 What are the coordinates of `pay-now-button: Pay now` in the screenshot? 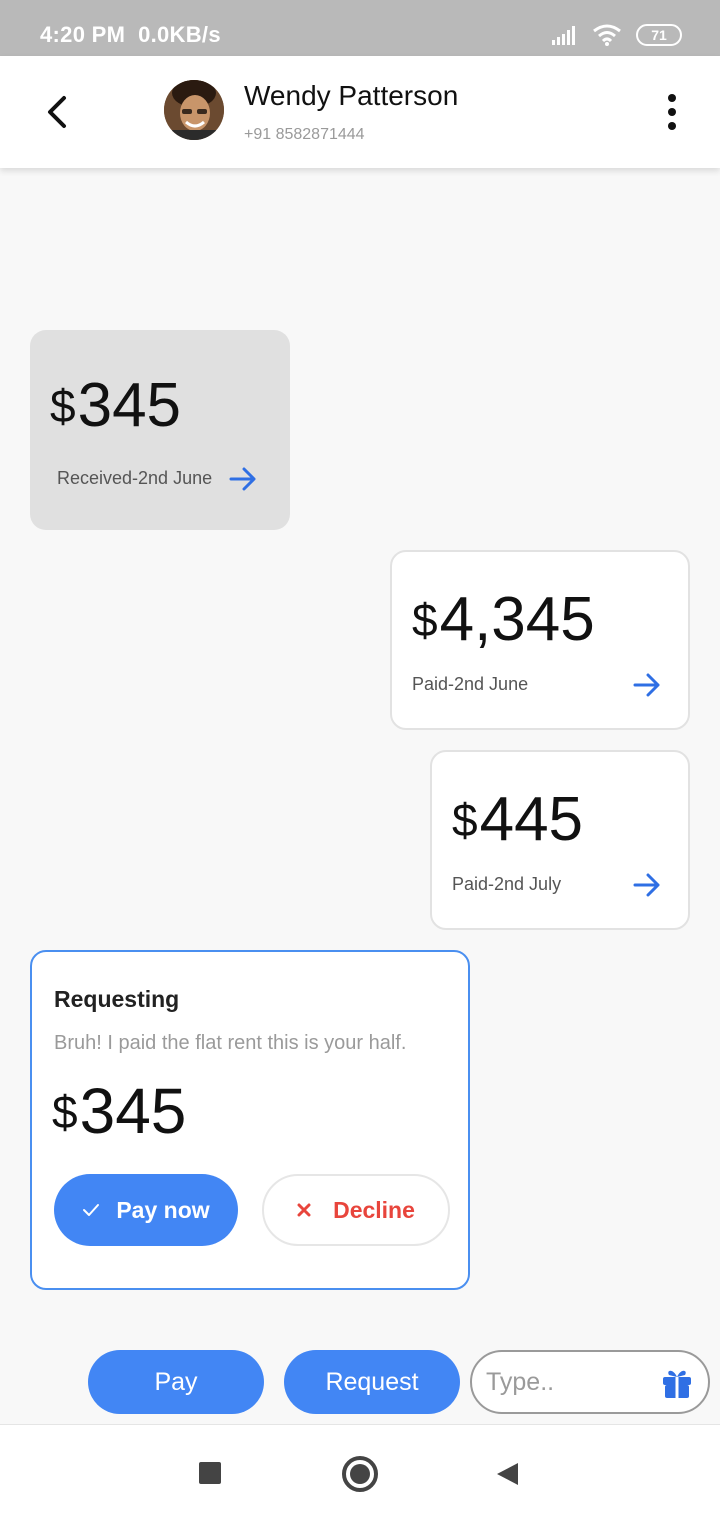 It's located at (146, 1210).